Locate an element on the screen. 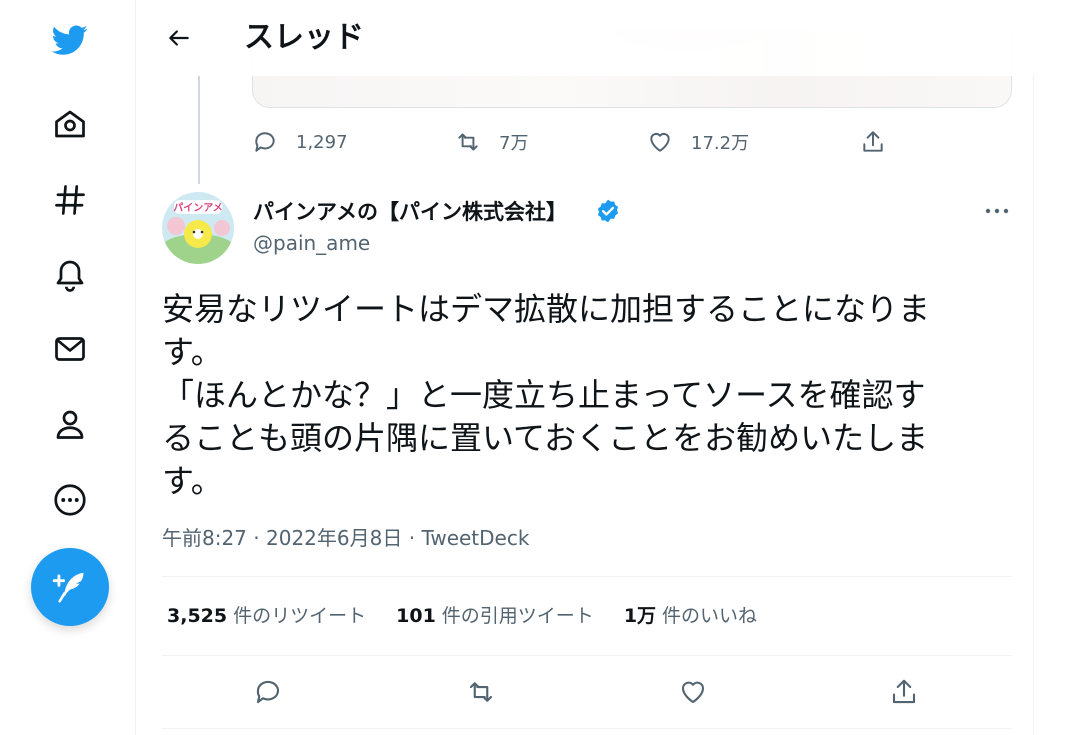  prev-like-count: 17.2万 is located at coordinates (720, 143).